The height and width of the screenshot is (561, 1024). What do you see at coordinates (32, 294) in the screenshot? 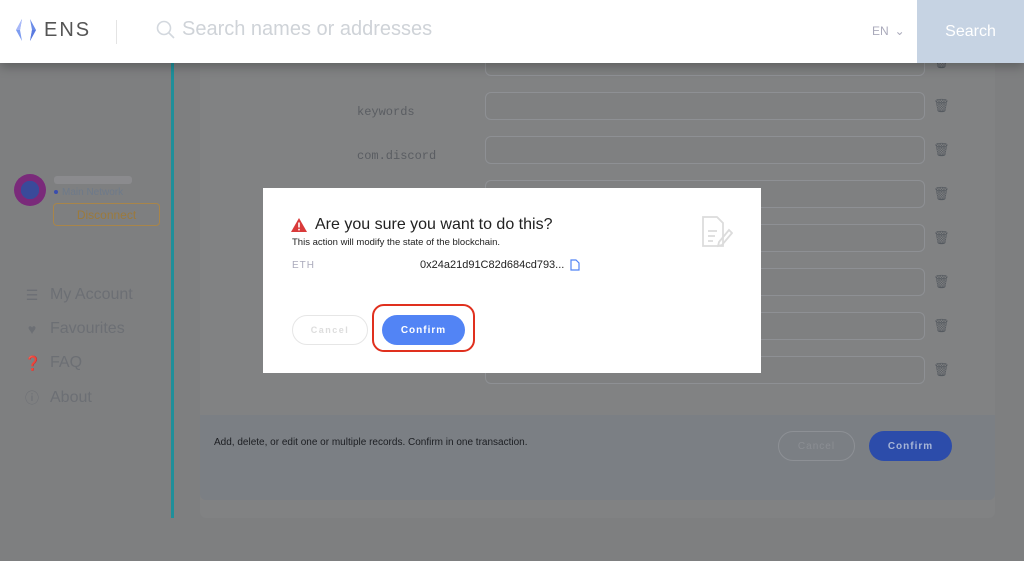
I see `list-icon: ☰` at bounding box center [32, 294].